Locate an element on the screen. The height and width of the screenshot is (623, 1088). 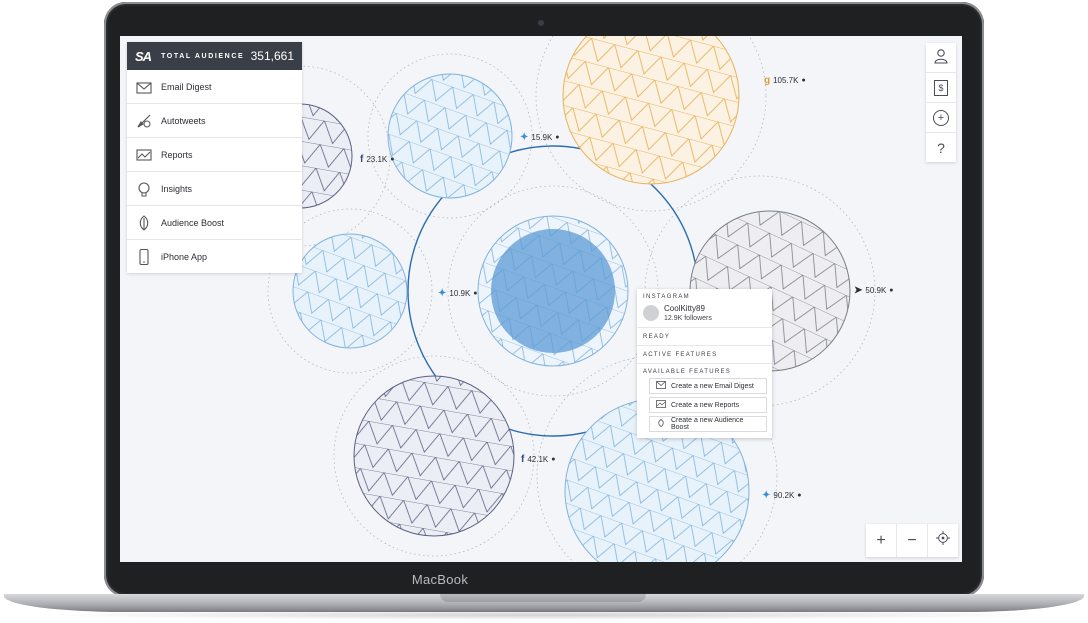
plus-circle-icon: + is located at coordinates (941, 117).